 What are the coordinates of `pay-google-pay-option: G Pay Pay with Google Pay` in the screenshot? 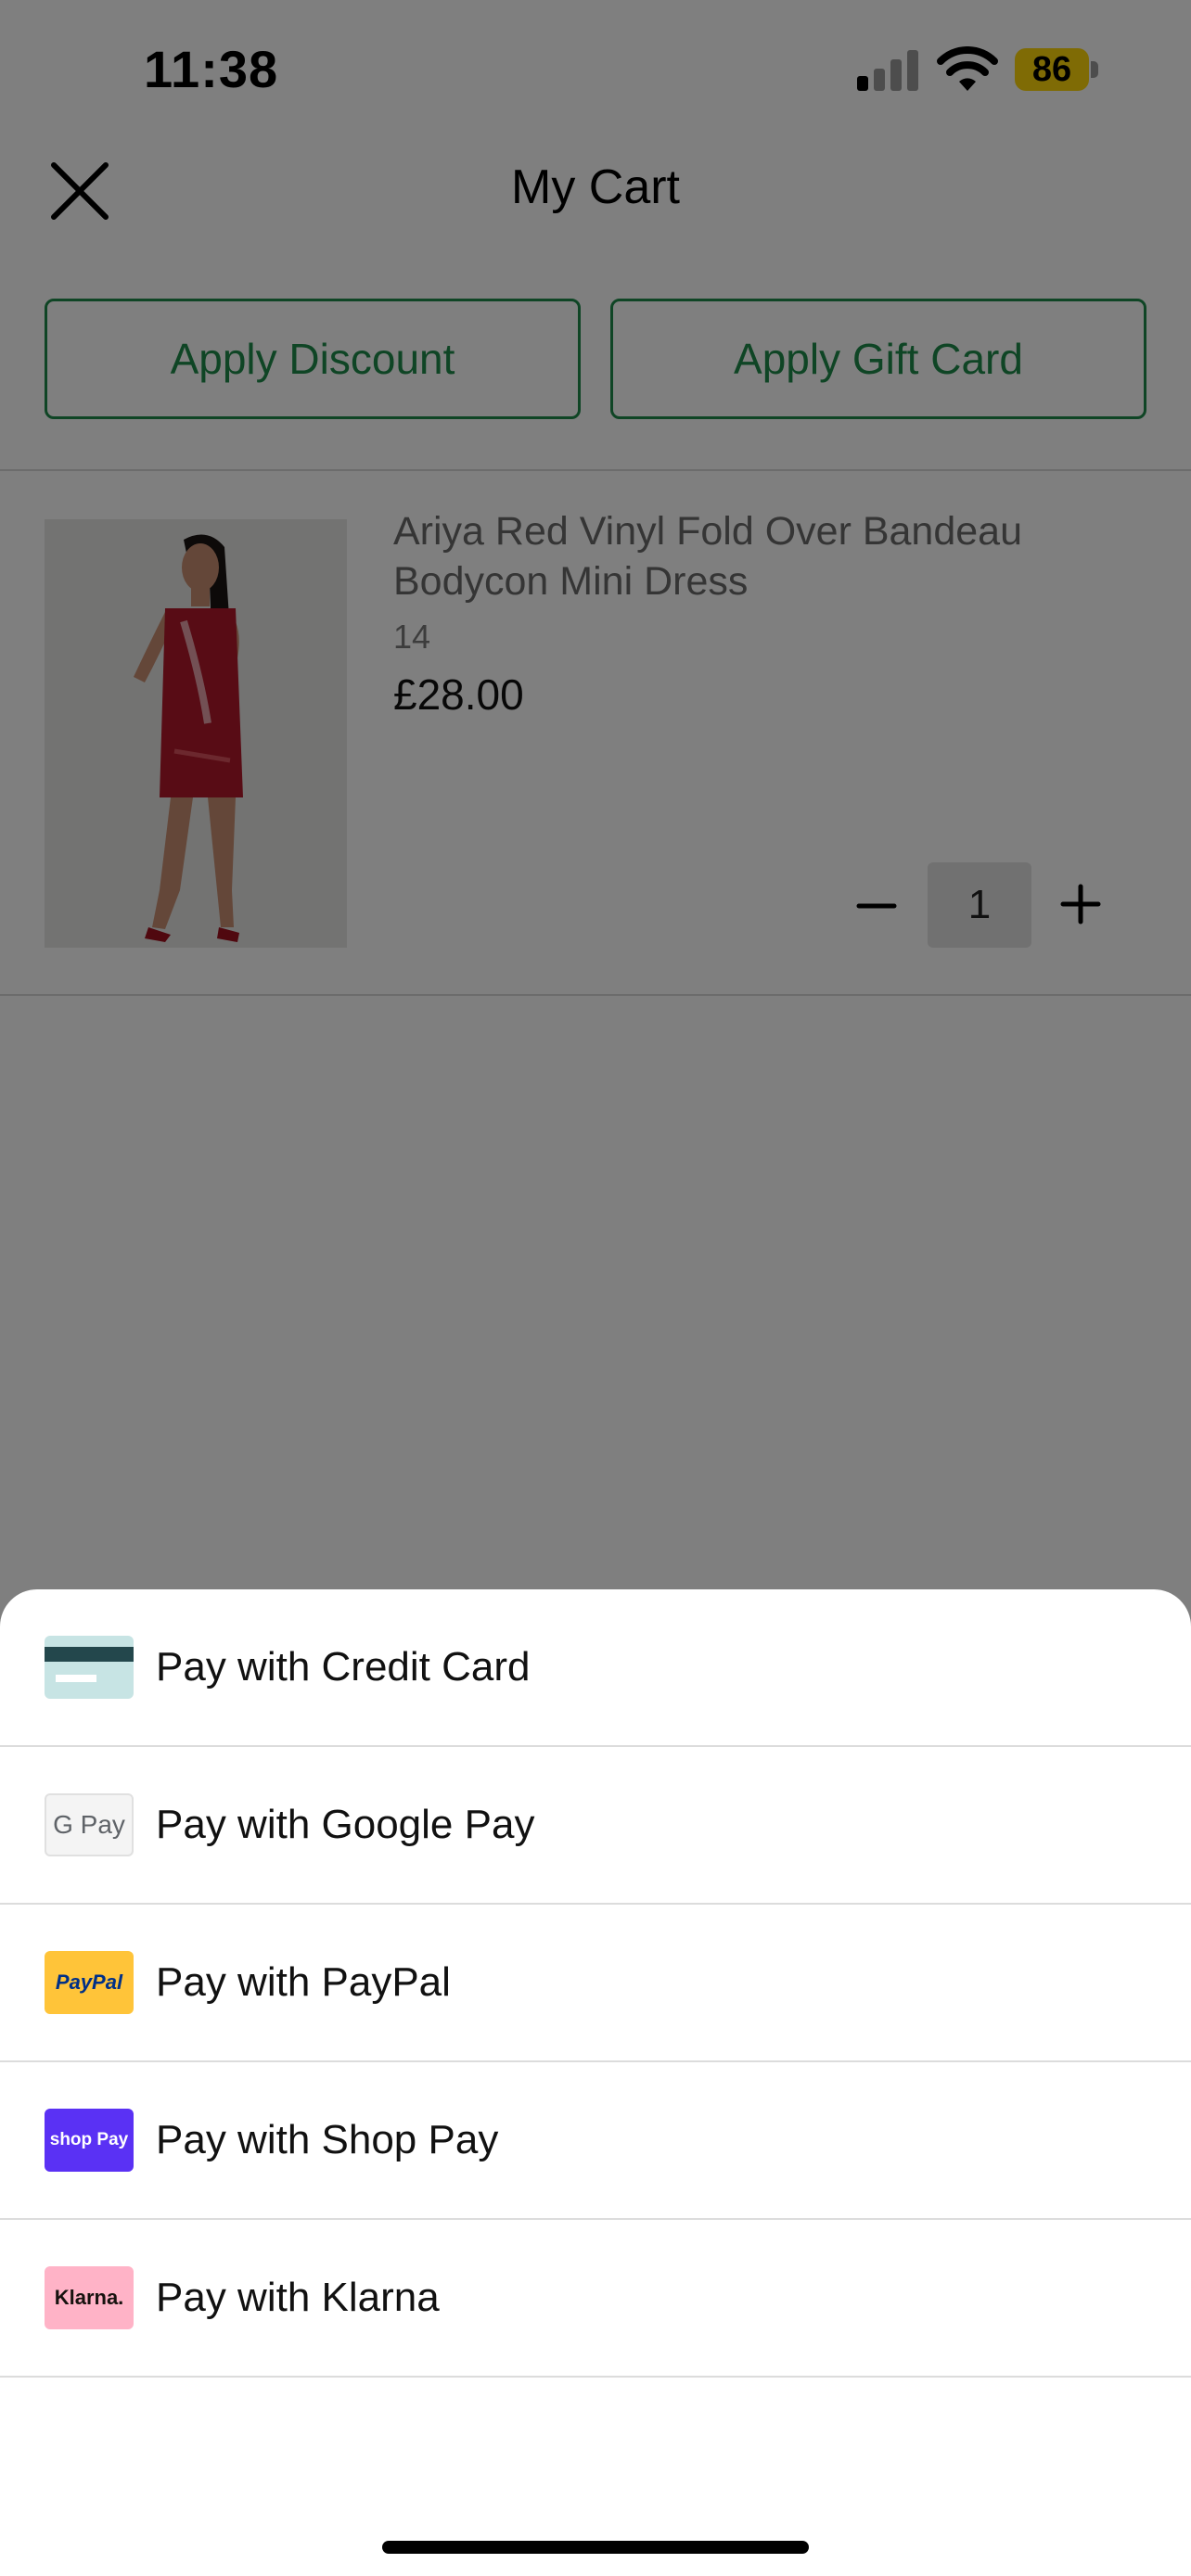 It's located at (595, 1826).